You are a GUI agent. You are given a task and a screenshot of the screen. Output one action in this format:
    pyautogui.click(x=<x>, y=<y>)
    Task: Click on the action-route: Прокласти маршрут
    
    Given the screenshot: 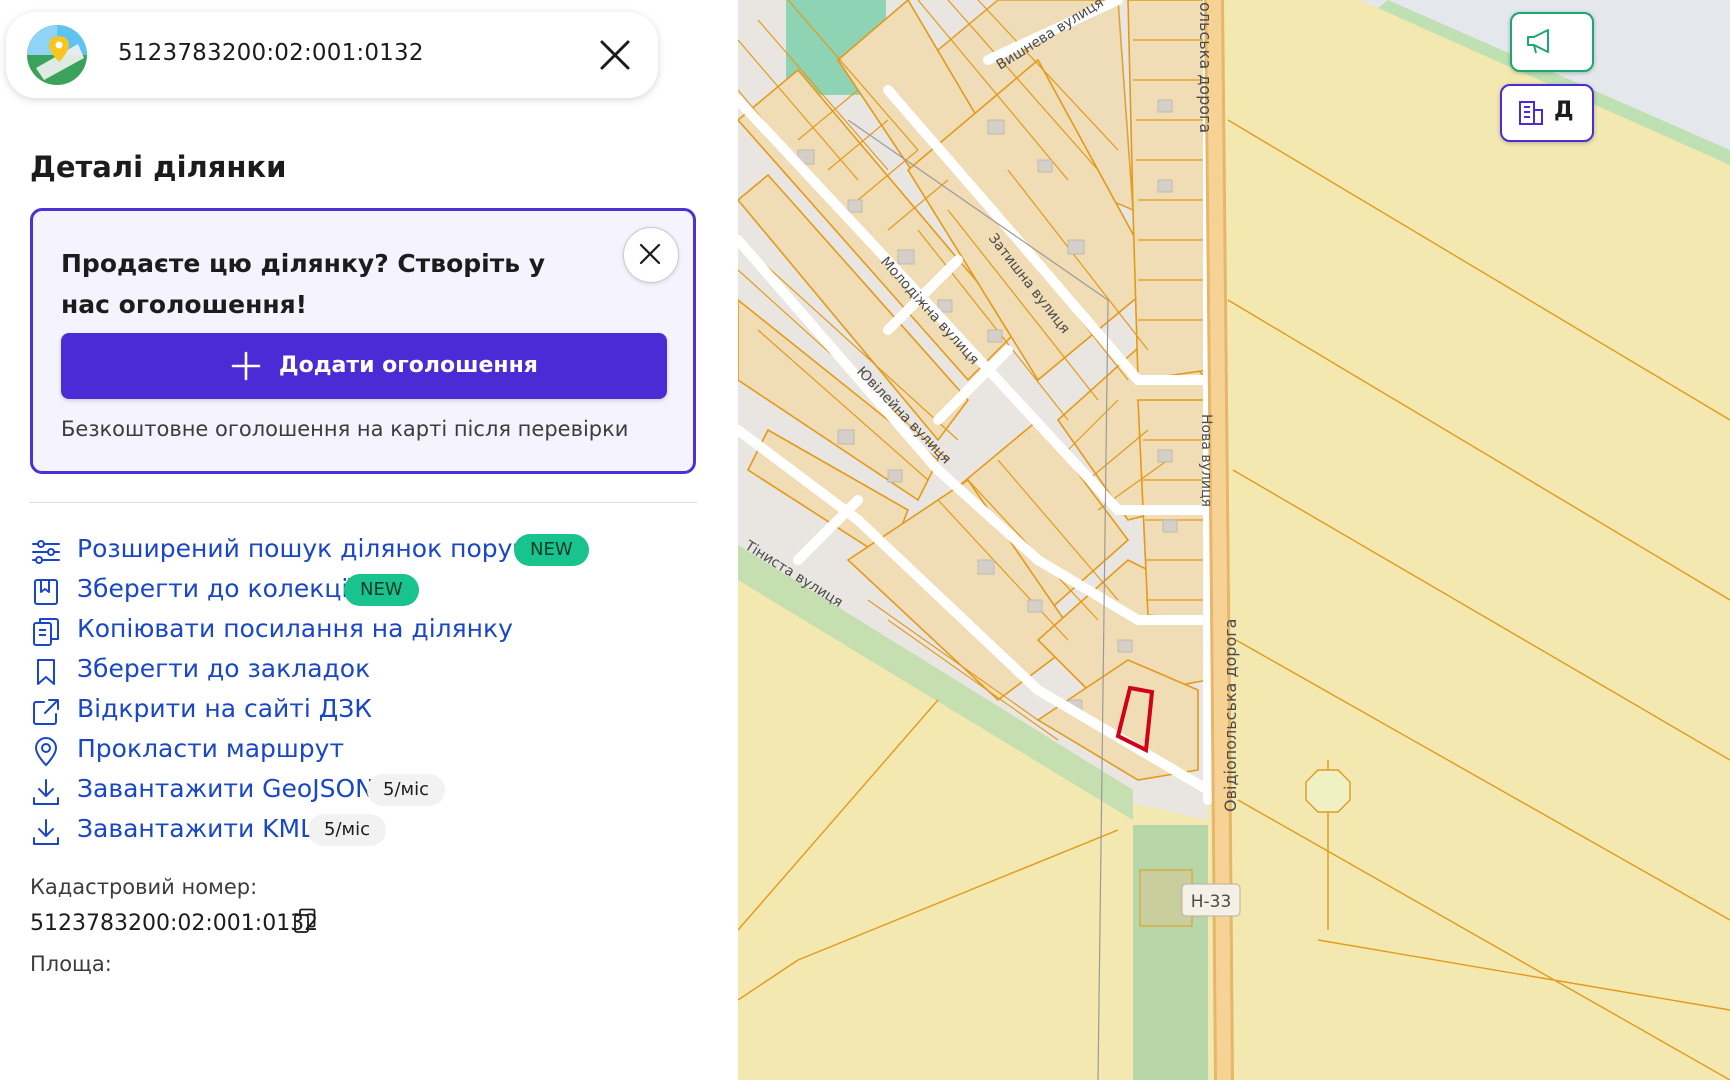 What is the action you would take?
    pyautogui.click(x=187, y=751)
    